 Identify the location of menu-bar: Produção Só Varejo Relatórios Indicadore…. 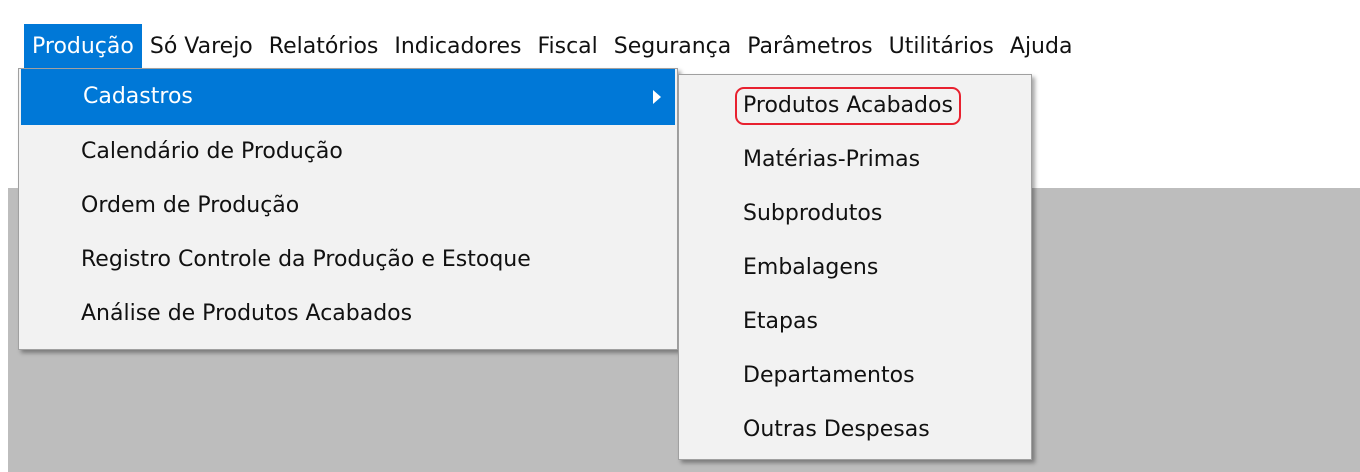
(552, 46).